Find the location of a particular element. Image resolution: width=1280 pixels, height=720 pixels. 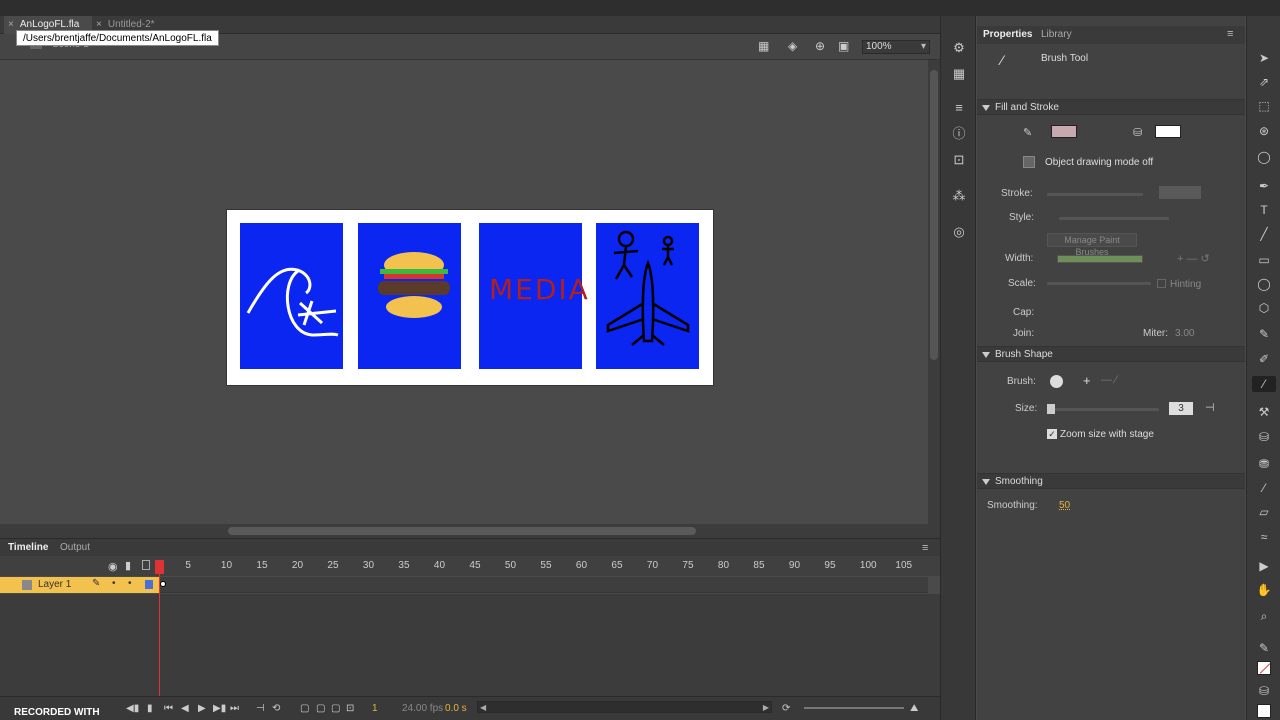

timeline-body is located at coordinates (470, 645).